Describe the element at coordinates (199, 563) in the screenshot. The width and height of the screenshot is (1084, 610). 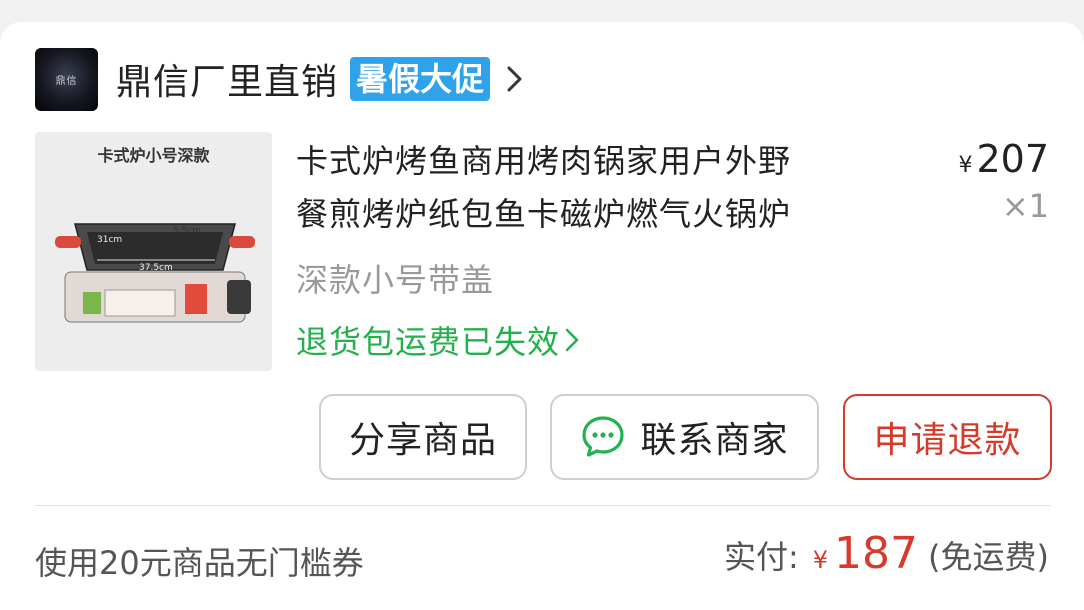
I see `coupon-info: 使用20元商品无门槛券` at that location.